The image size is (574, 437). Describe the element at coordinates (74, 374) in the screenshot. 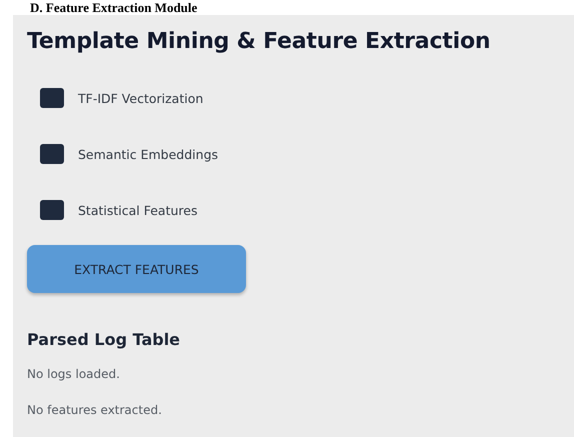

I see `status-message: No logs loaded.` at that location.